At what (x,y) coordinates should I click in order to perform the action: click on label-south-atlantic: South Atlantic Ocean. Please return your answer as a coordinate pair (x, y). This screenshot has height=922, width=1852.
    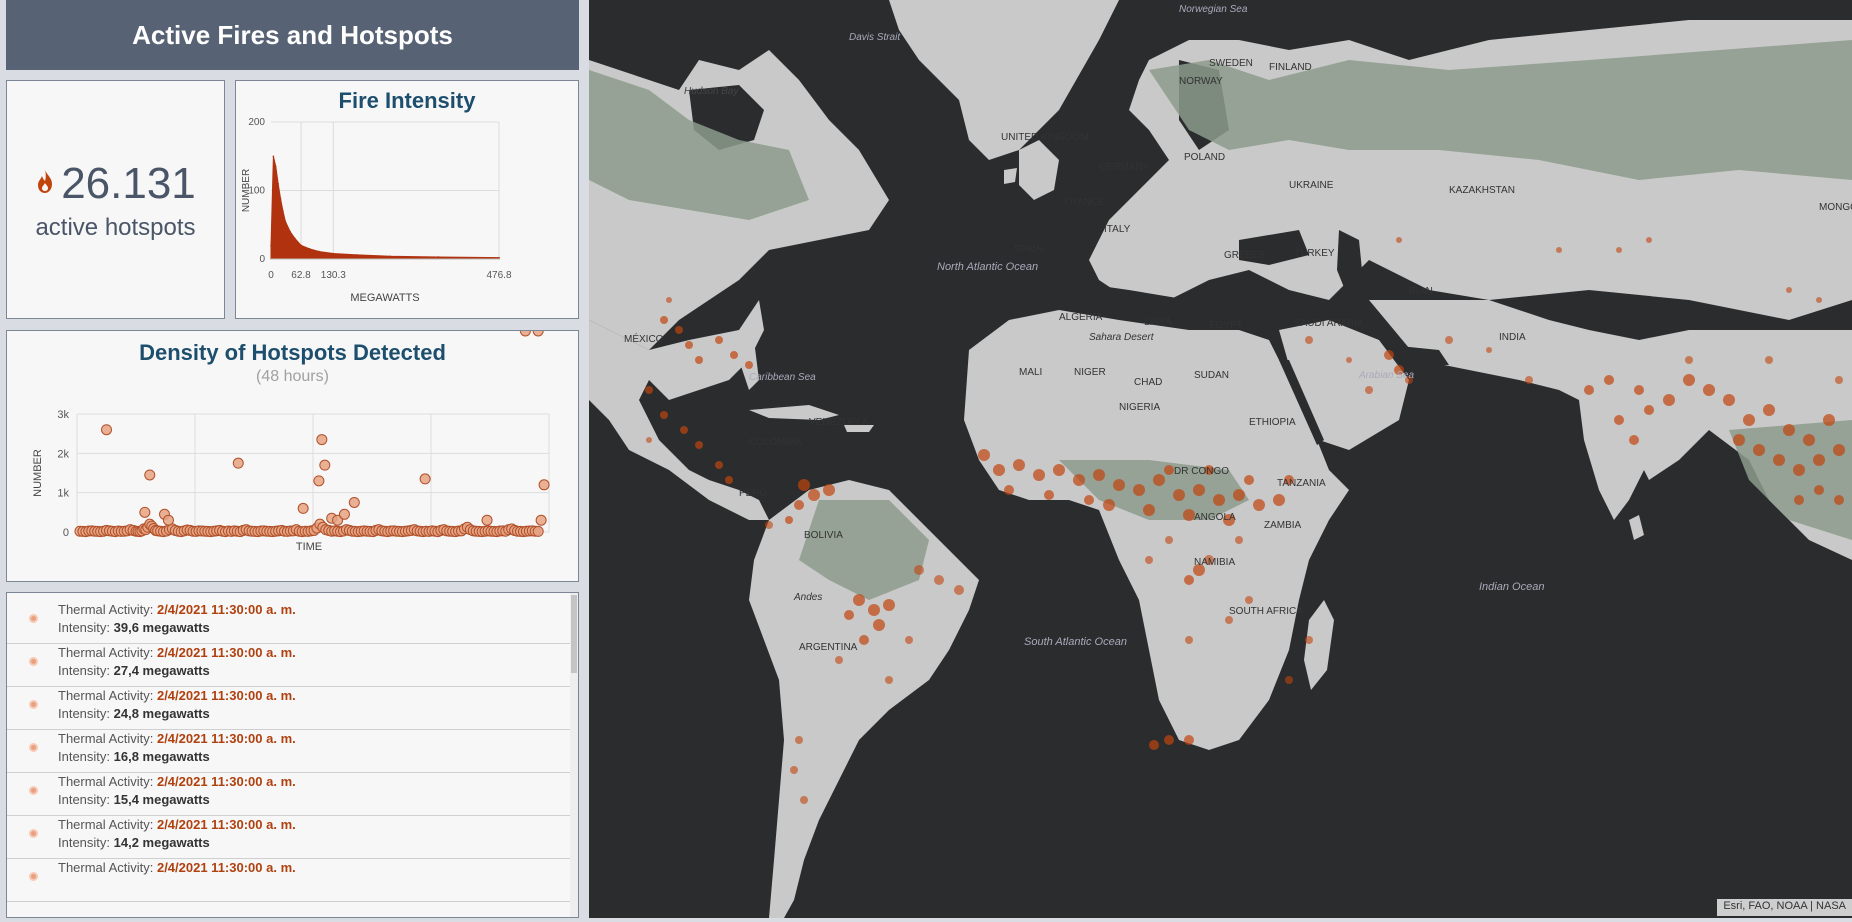
    Looking at the image, I should click on (1075, 642).